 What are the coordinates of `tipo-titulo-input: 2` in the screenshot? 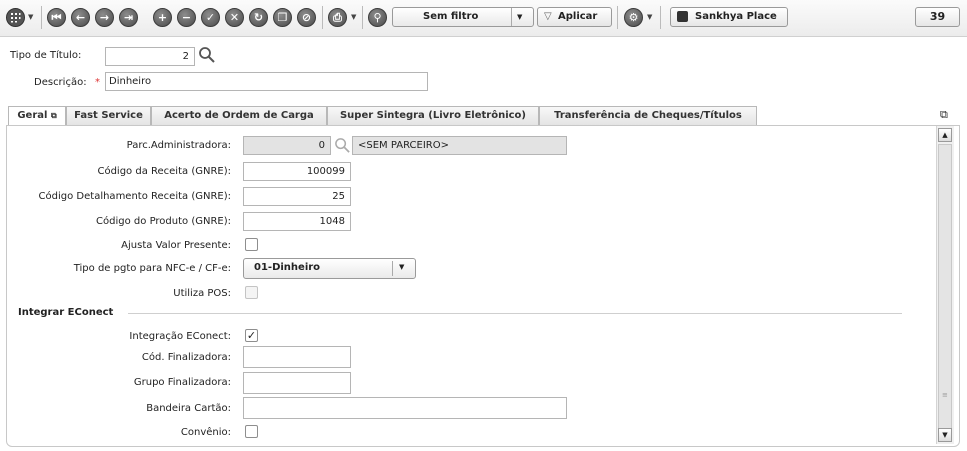 It's located at (150, 56).